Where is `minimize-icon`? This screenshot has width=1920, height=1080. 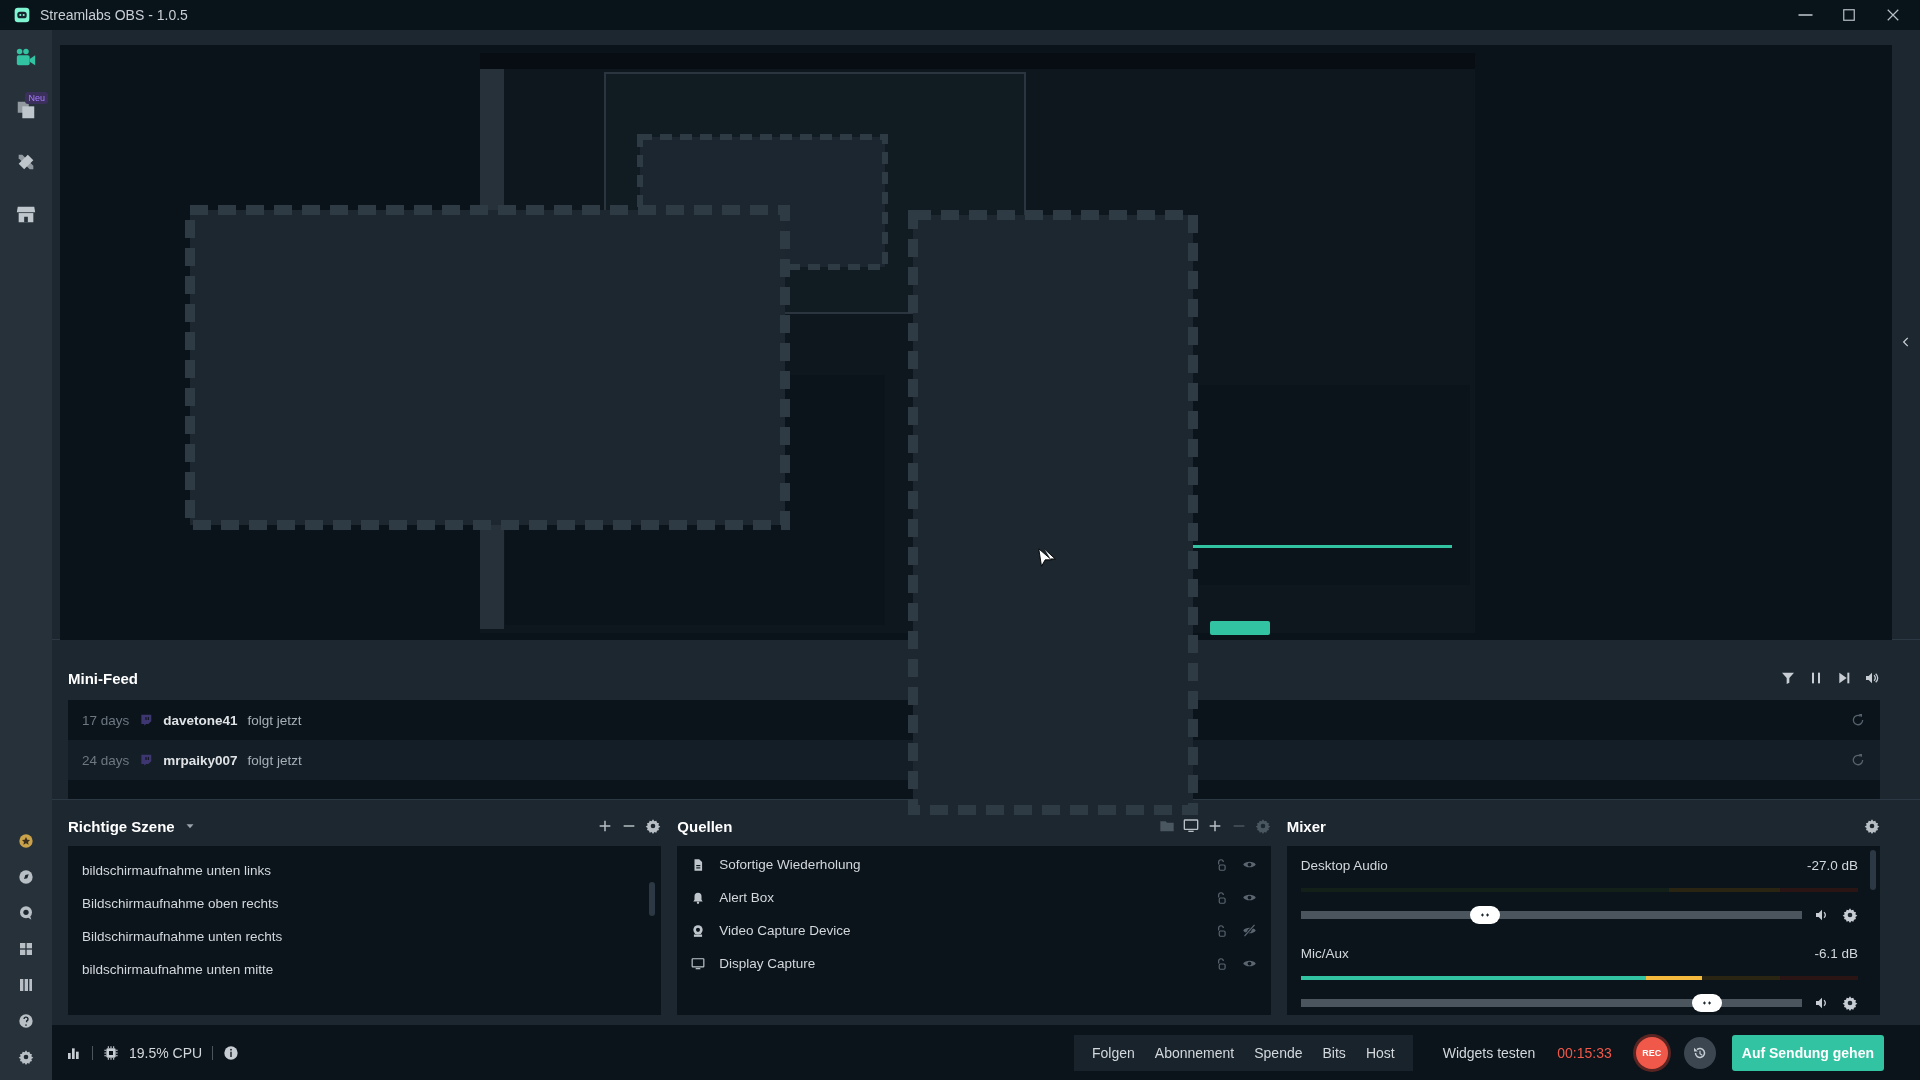 minimize-icon is located at coordinates (1805, 15).